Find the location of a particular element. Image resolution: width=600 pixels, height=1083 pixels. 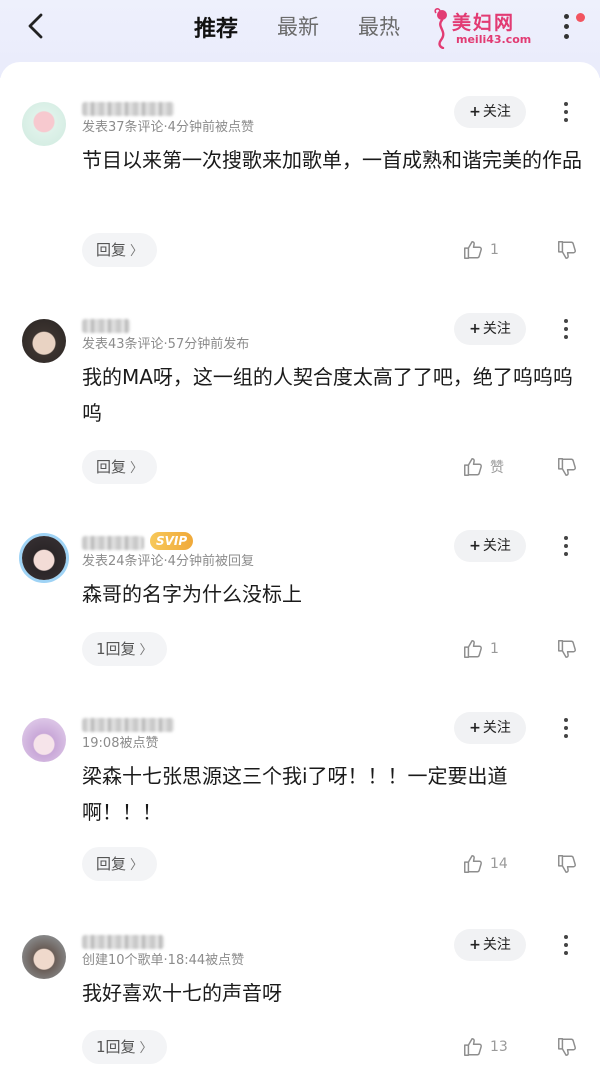

brand-name: 美妇网 is located at coordinates (484, 23).